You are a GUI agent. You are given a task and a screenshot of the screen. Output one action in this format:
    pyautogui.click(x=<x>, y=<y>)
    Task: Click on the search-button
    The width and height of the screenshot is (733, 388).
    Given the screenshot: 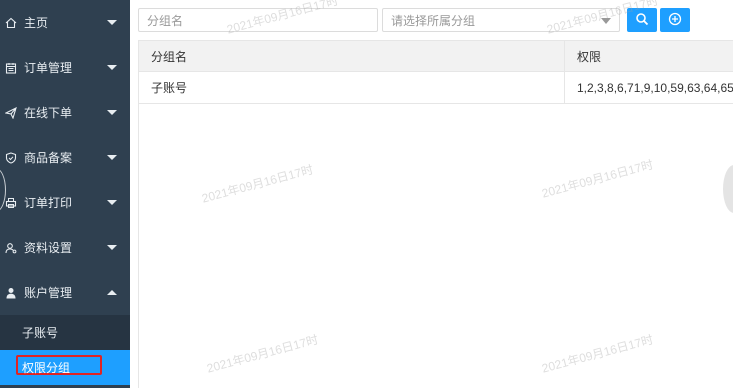 What is the action you would take?
    pyautogui.click(x=642, y=20)
    